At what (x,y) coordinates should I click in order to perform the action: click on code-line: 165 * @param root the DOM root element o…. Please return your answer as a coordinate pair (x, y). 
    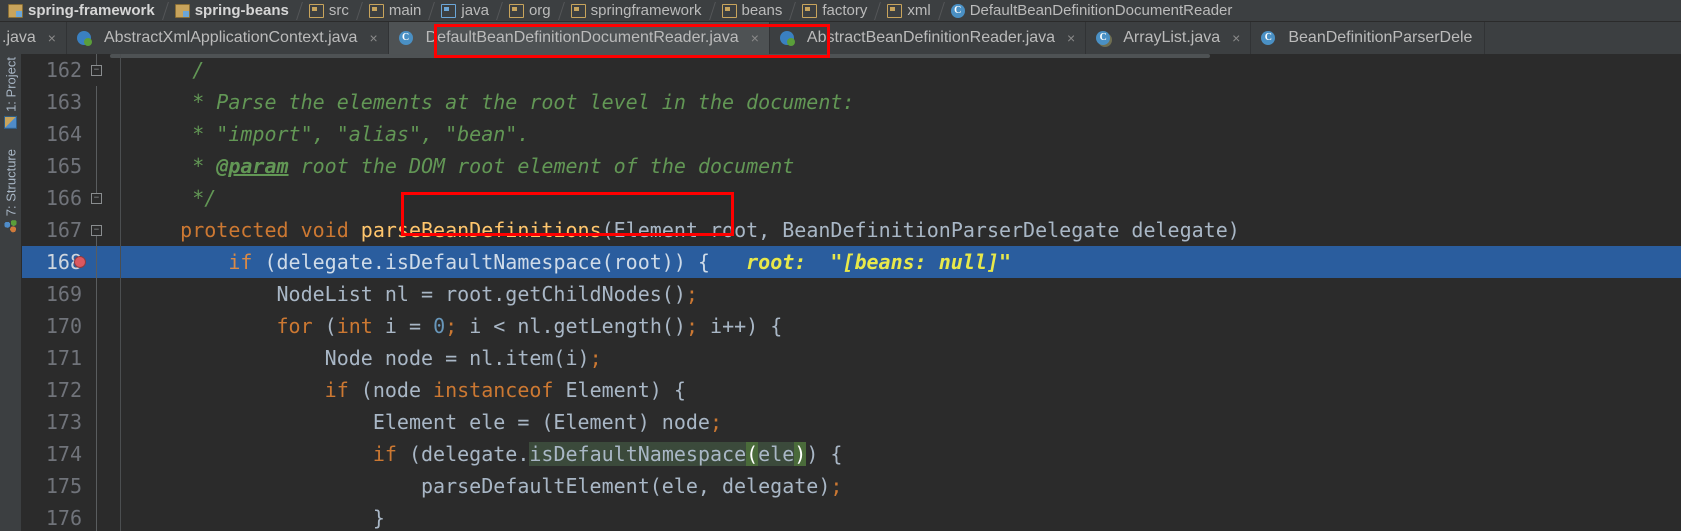
    Looking at the image, I should click on (851, 166).